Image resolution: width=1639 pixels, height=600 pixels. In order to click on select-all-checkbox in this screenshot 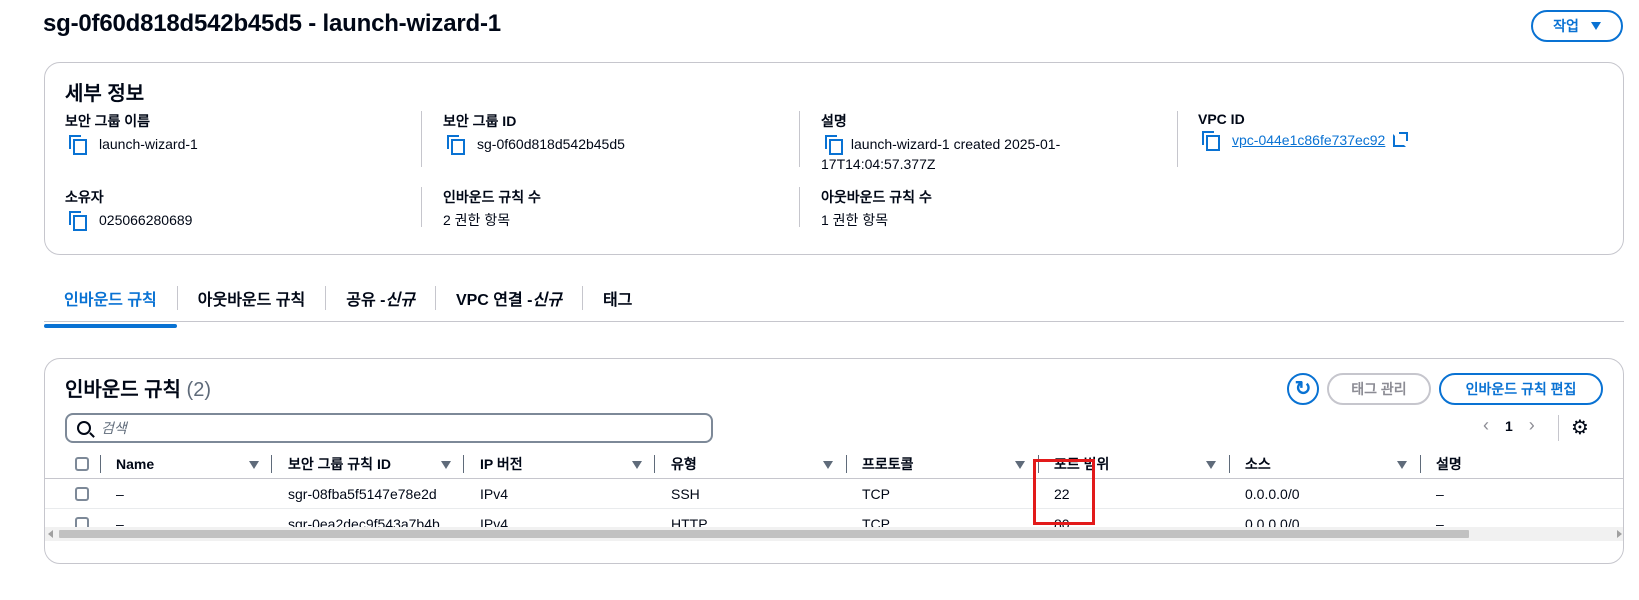, I will do `click(82, 464)`.